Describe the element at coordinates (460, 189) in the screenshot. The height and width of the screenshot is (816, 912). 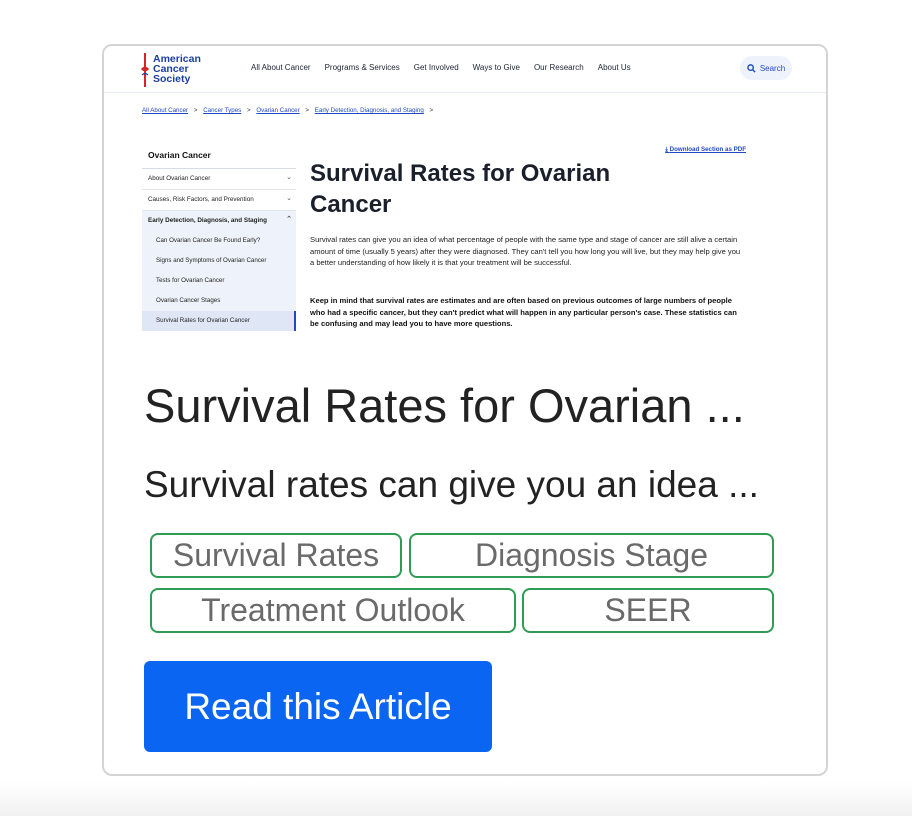
I see `article-title: Survival Rates for Ovarian Cancer` at that location.